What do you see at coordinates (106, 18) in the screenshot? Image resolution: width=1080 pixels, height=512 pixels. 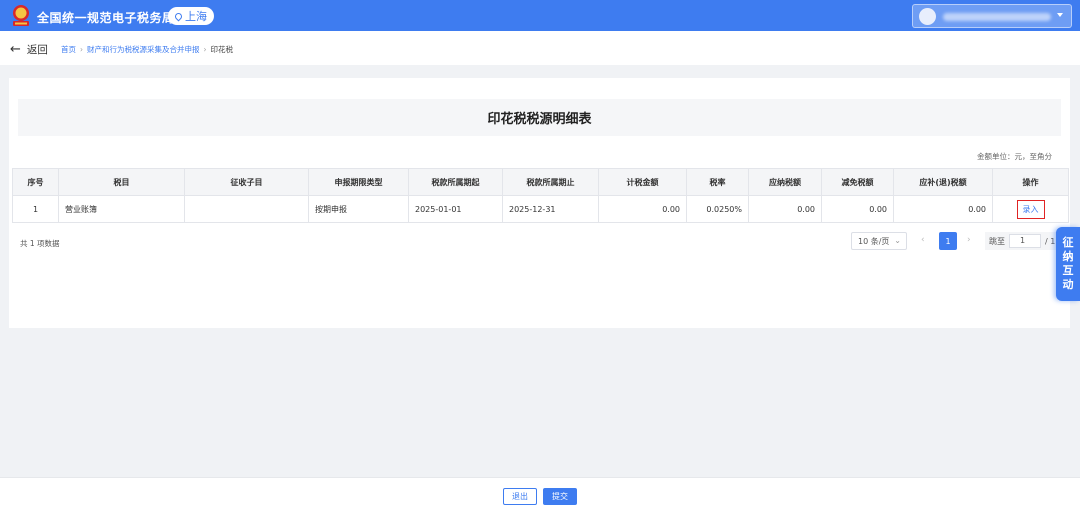 I see `site-title: 全国统一规范电子税务局` at bounding box center [106, 18].